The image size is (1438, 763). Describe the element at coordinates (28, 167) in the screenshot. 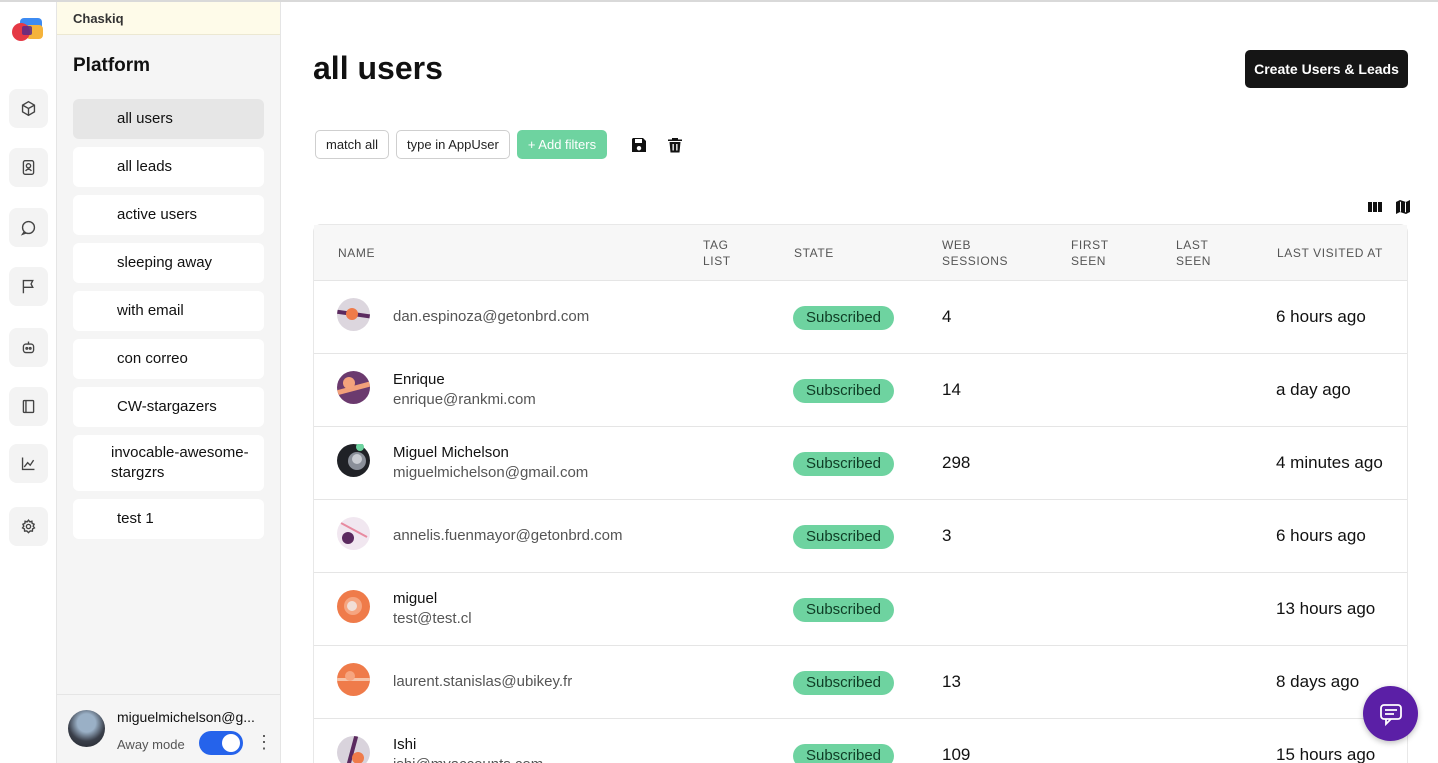

I see `contacts-icon` at that location.